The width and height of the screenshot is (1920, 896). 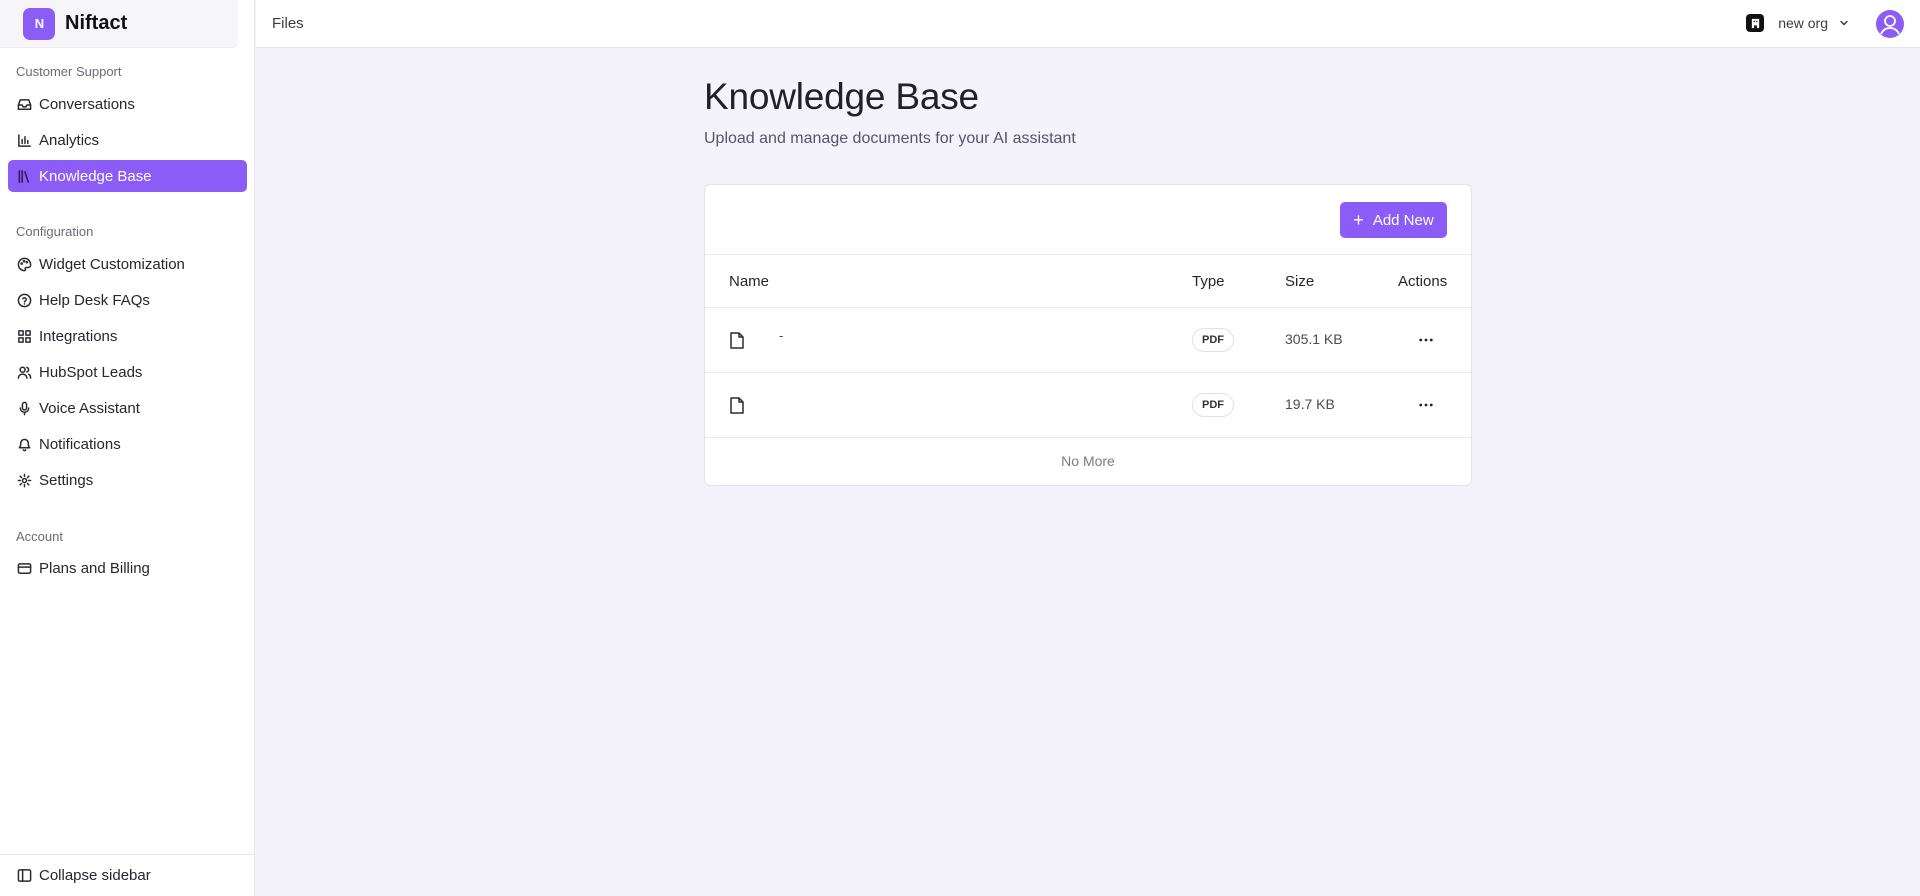 What do you see at coordinates (1314, 339) in the screenshot?
I see `file-size: 305.1 KB` at bounding box center [1314, 339].